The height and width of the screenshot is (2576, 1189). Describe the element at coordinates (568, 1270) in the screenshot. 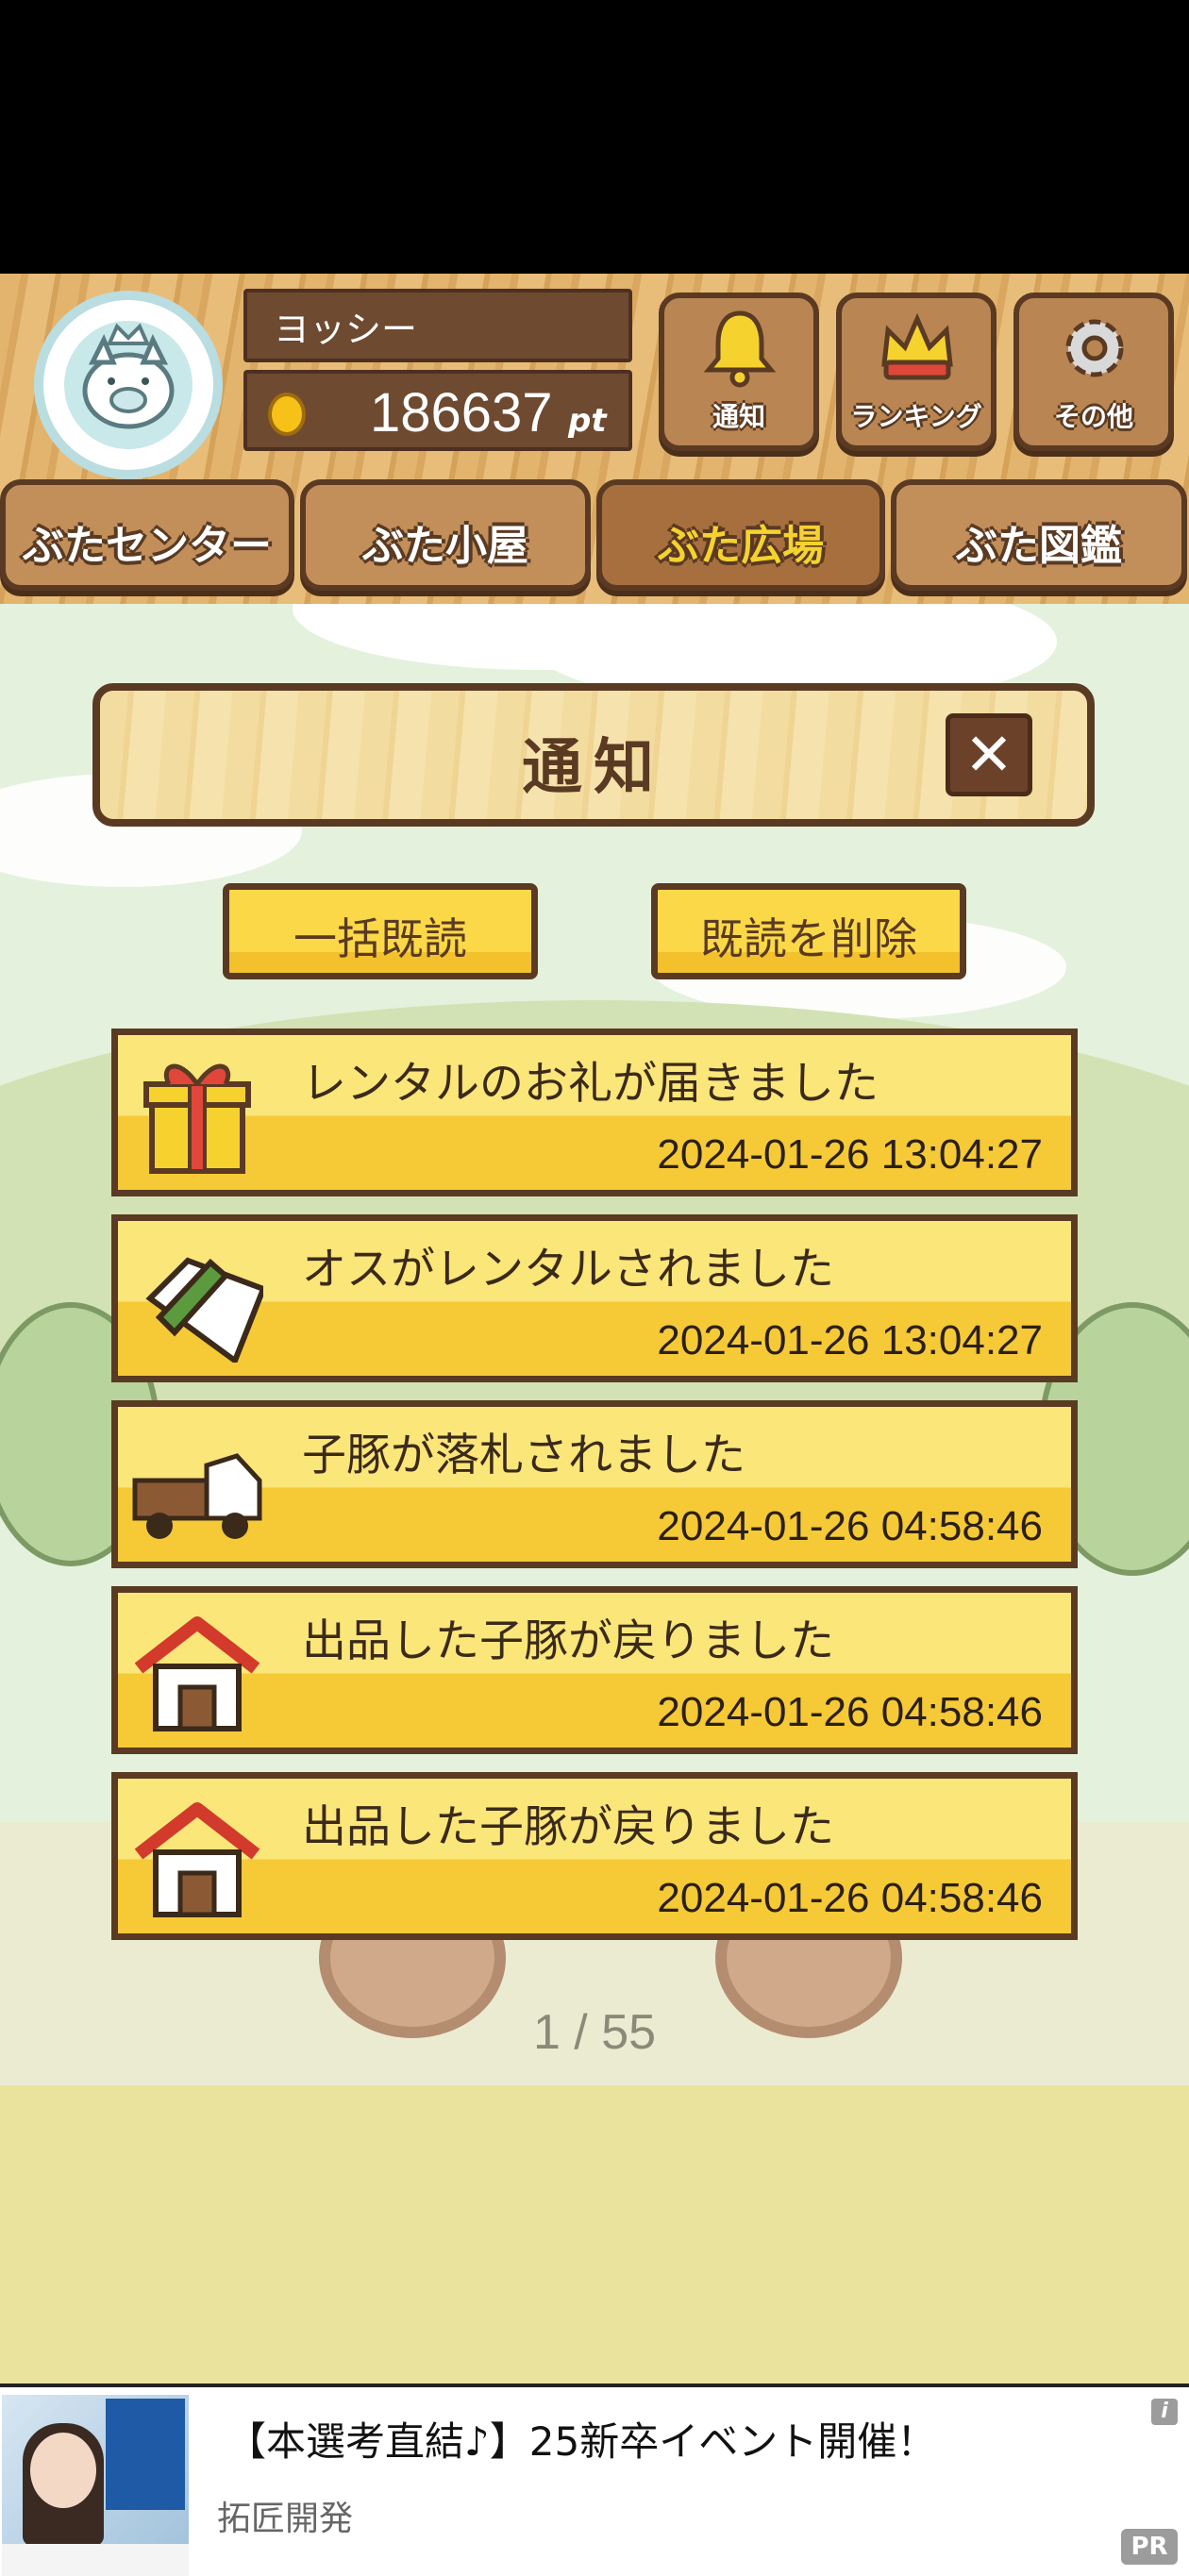

I see `notification-text: オスがレンタルされました` at that location.